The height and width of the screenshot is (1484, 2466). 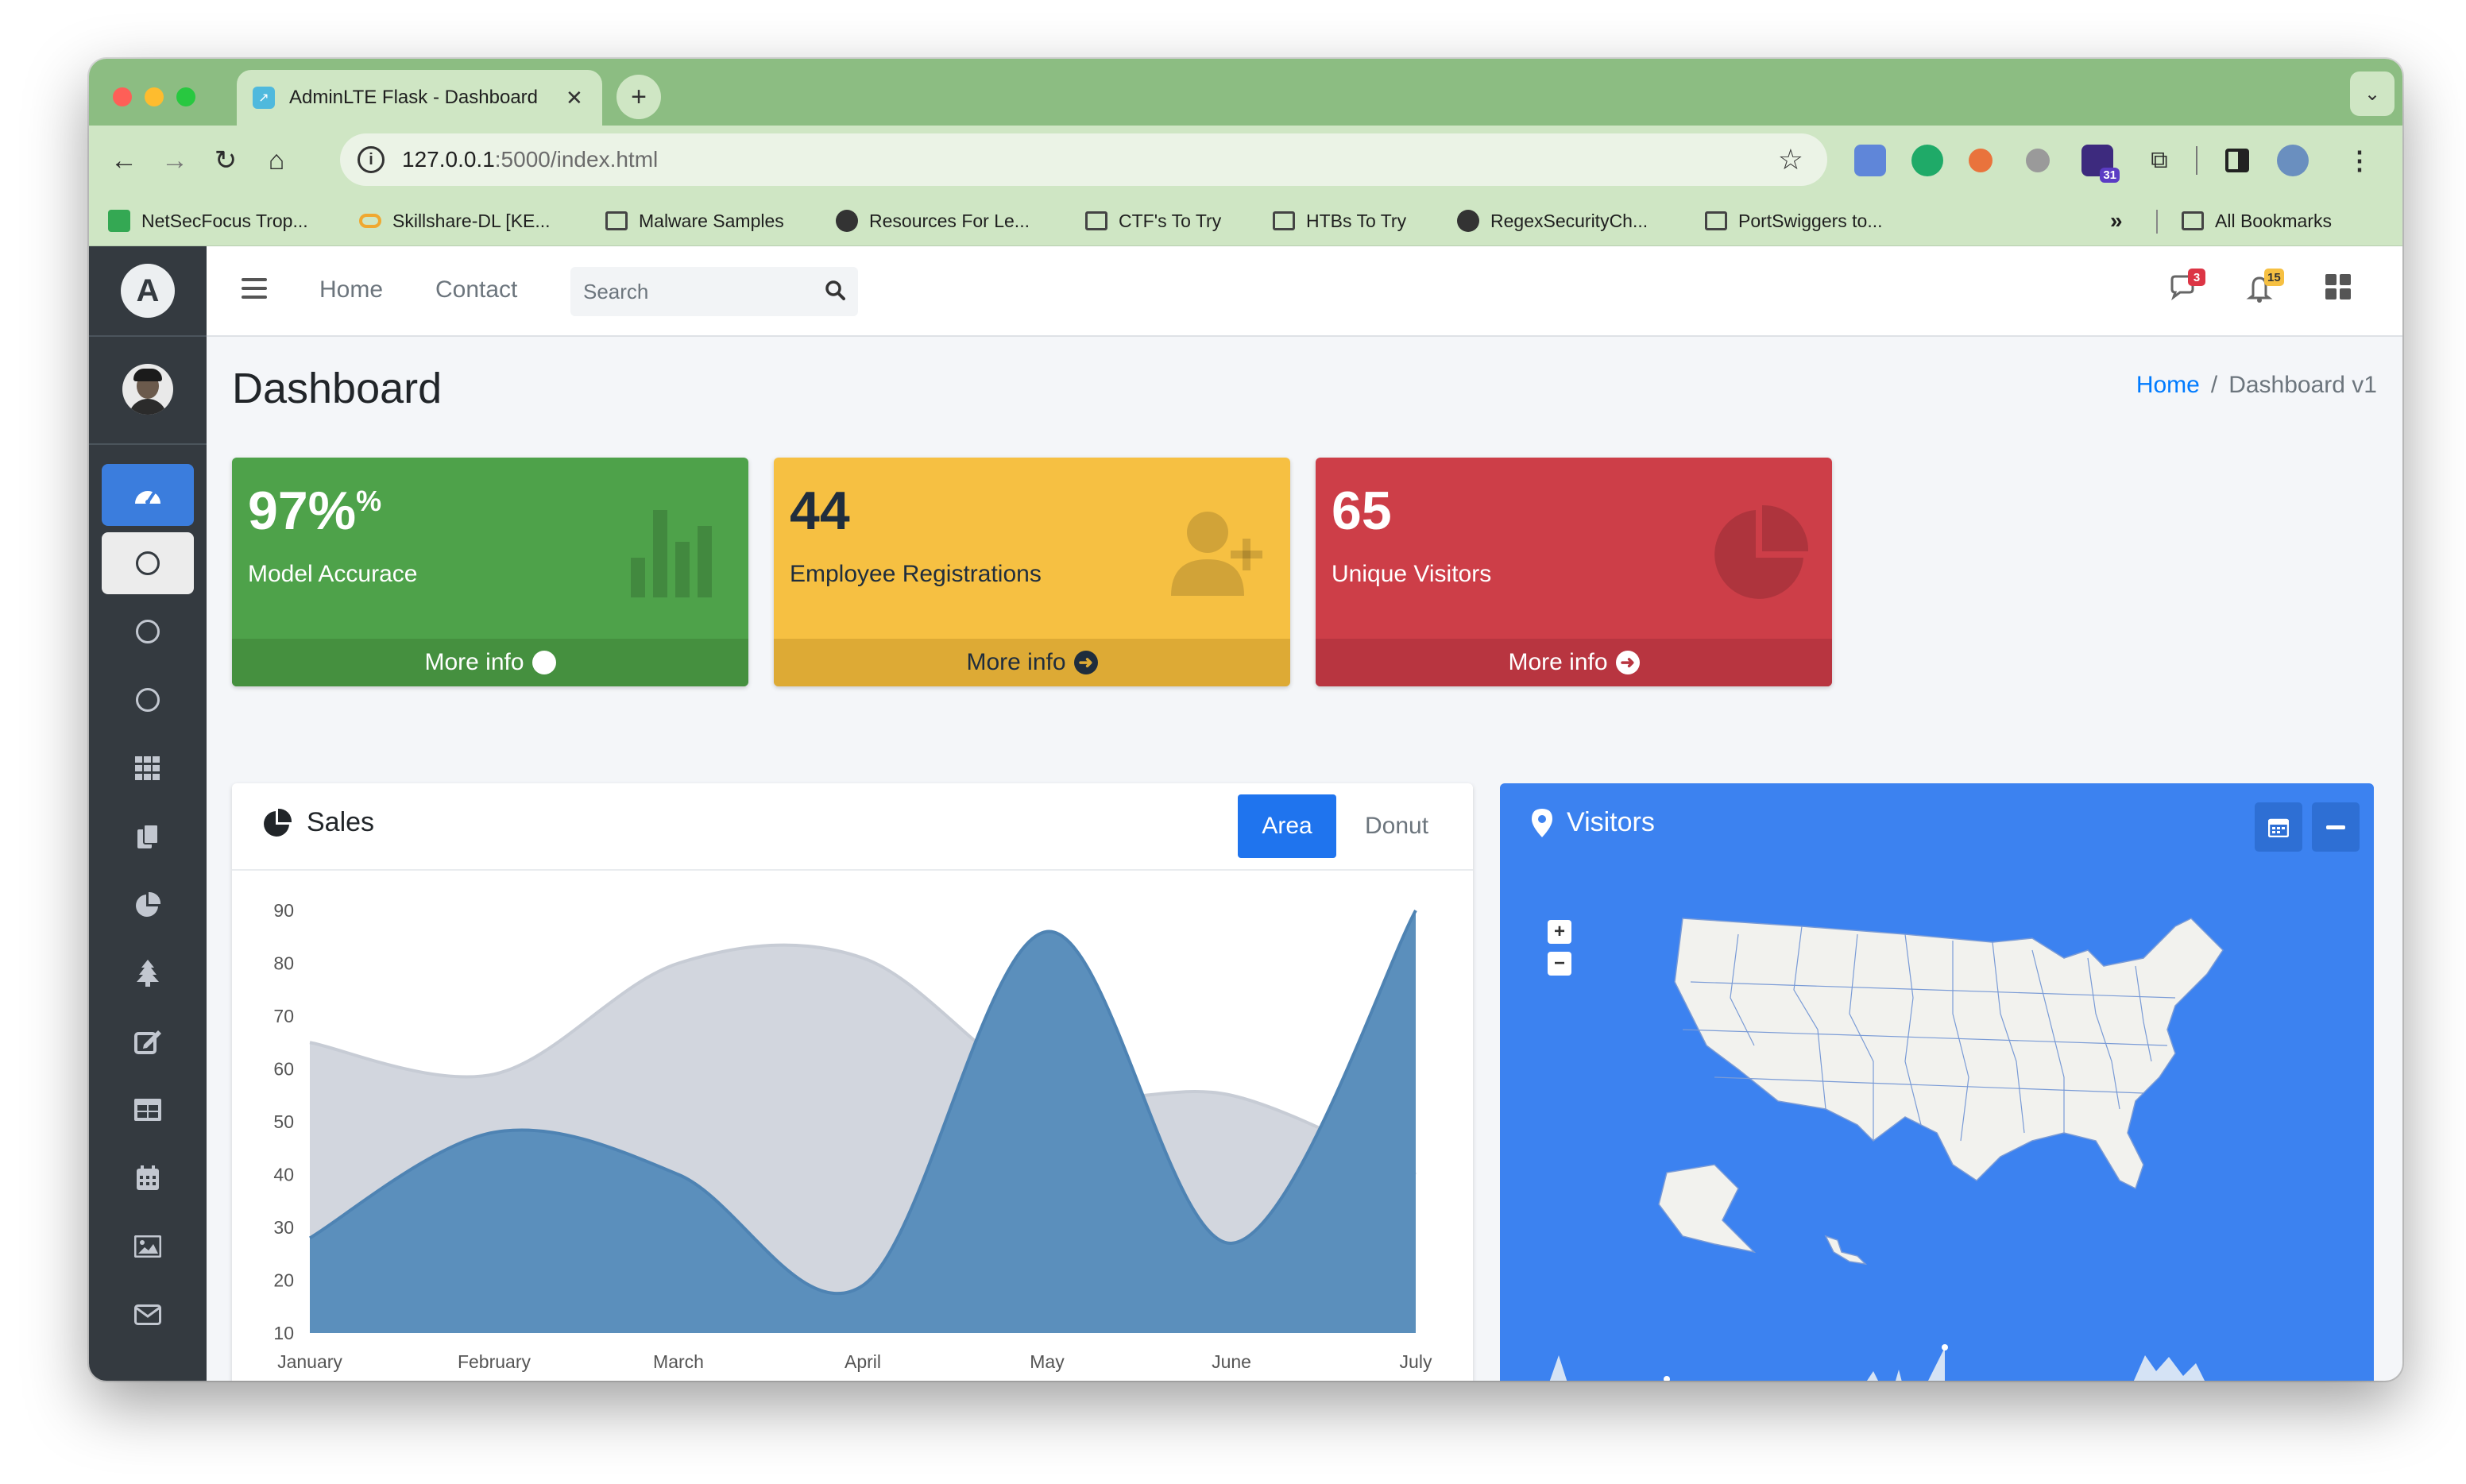 I want to click on side-panel-icon, so click(x=2237, y=161).